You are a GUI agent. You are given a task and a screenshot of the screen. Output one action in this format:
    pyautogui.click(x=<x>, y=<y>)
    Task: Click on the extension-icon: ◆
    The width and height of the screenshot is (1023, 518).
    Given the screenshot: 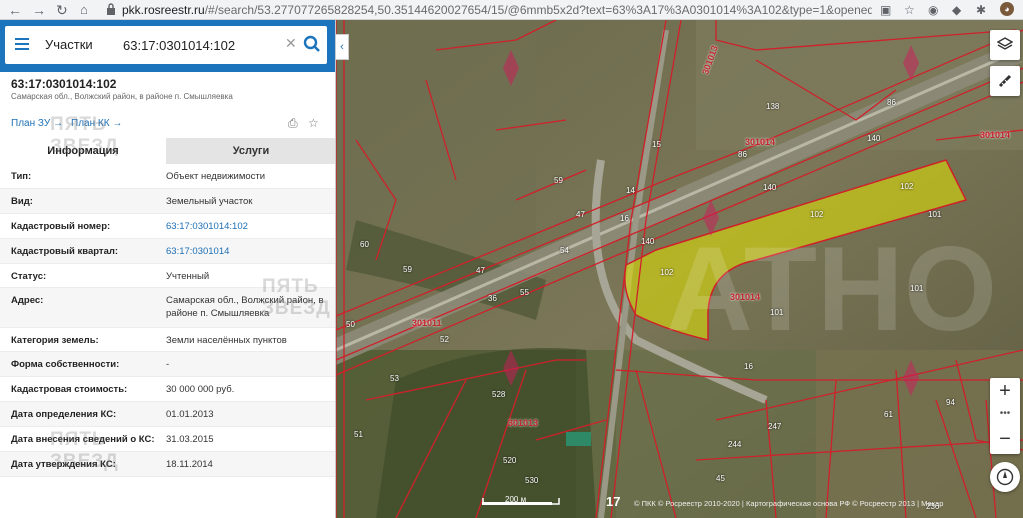 What is the action you would take?
    pyautogui.click(x=956, y=10)
    